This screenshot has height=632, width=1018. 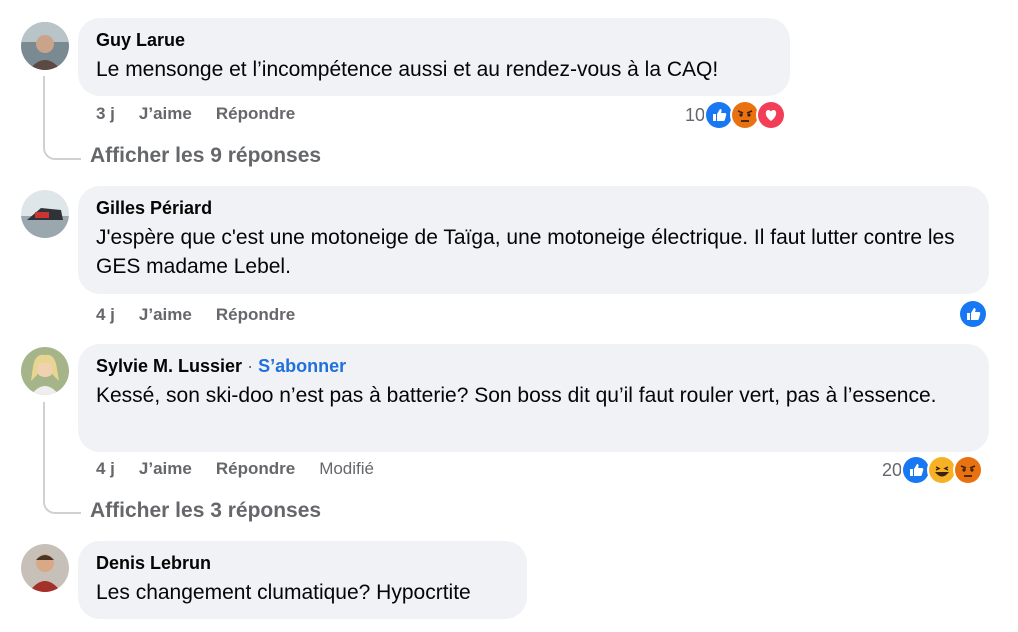 What do you see at coordinates (45, 568) in the screenshot?
I see `avatar-denis-lebrun` at bounding box center [45, 568].